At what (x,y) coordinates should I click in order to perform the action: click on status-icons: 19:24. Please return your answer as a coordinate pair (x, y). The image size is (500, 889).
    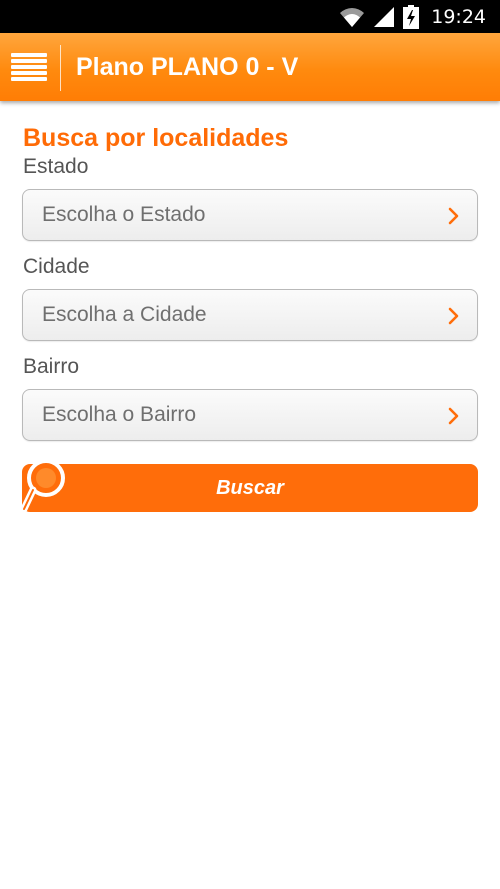
    Looking at the image, I should click on (412, 17).